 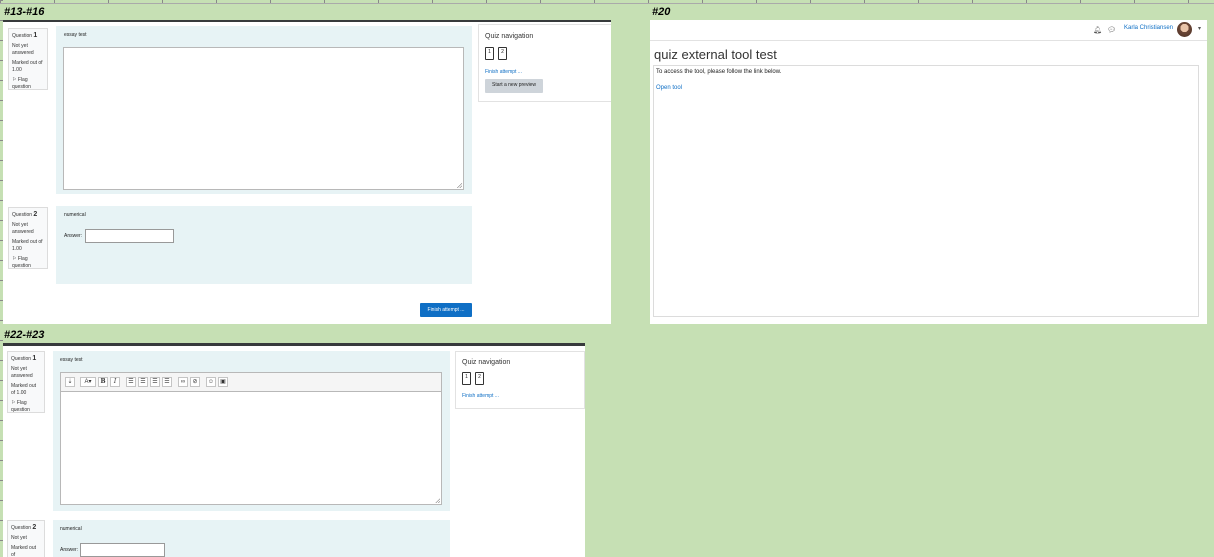 What do you see at coordinates (103, 382) in the screenshot?
I see `bold-icon: B` at bounding box center [103, 382].